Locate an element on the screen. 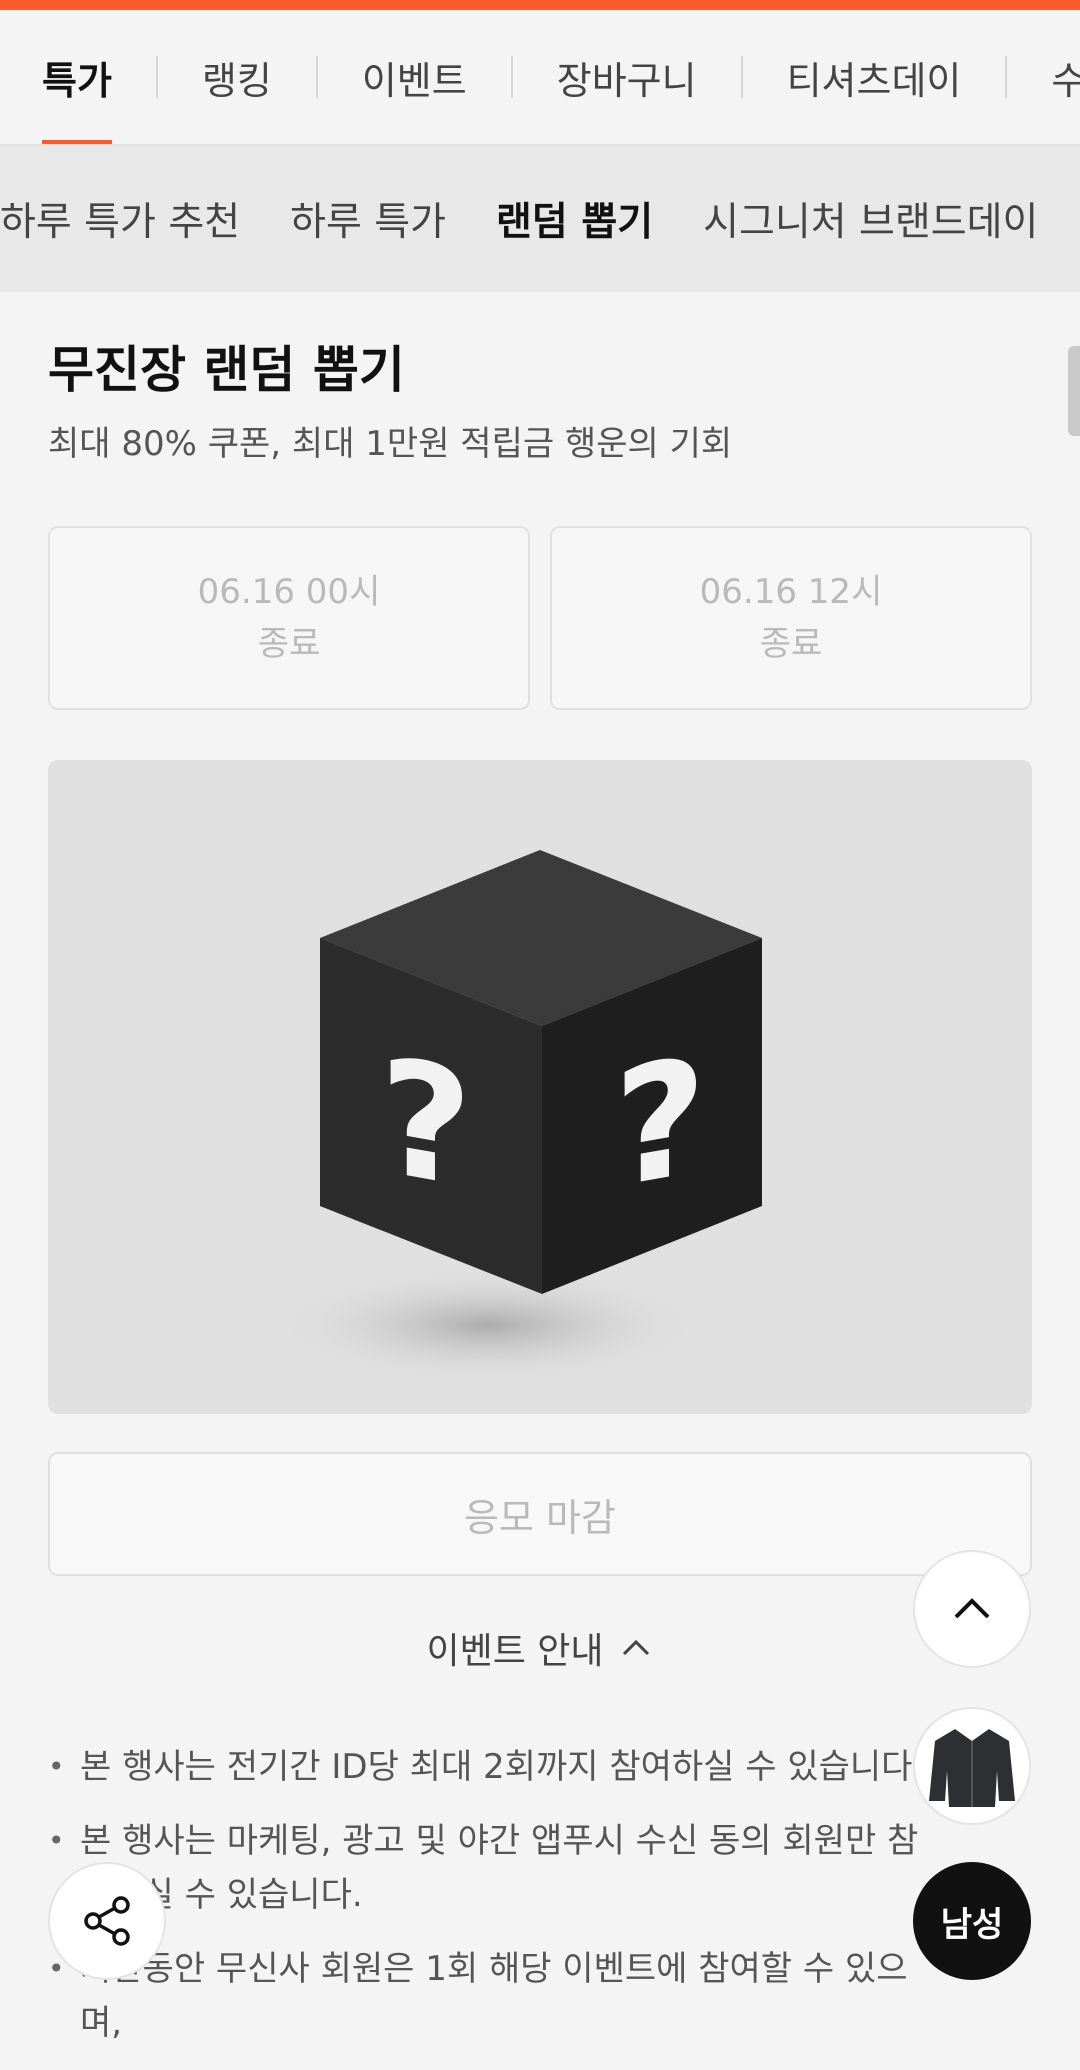 The width and height of the screenshot is (1080, 2070). tab-label: 장바구니 is located at coordinates (626, 80).